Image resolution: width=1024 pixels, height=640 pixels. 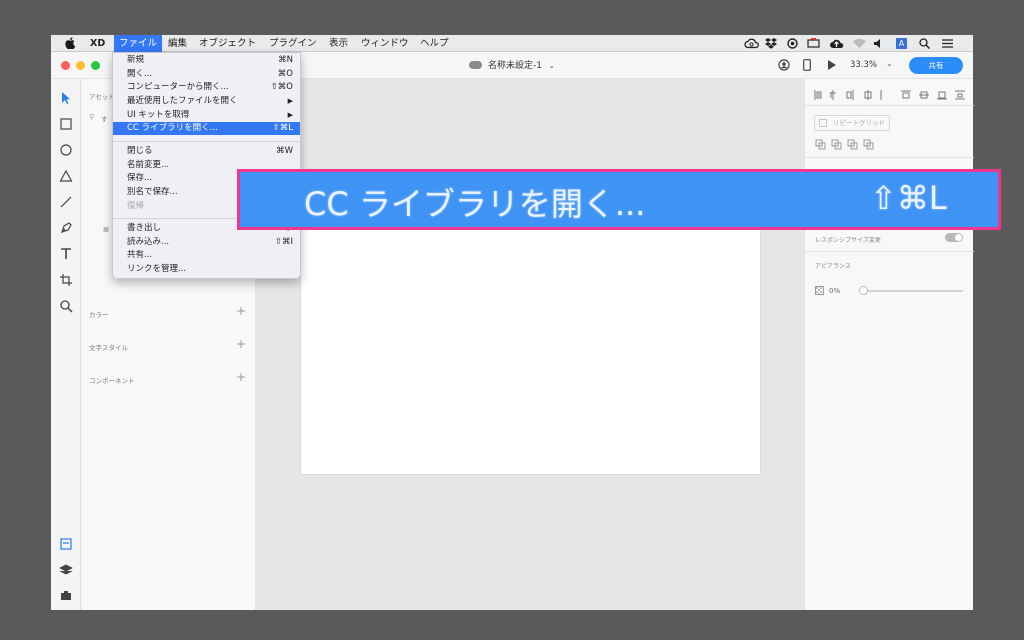 I want to click on opacity-value: 0%, so click(x=834, y=291).